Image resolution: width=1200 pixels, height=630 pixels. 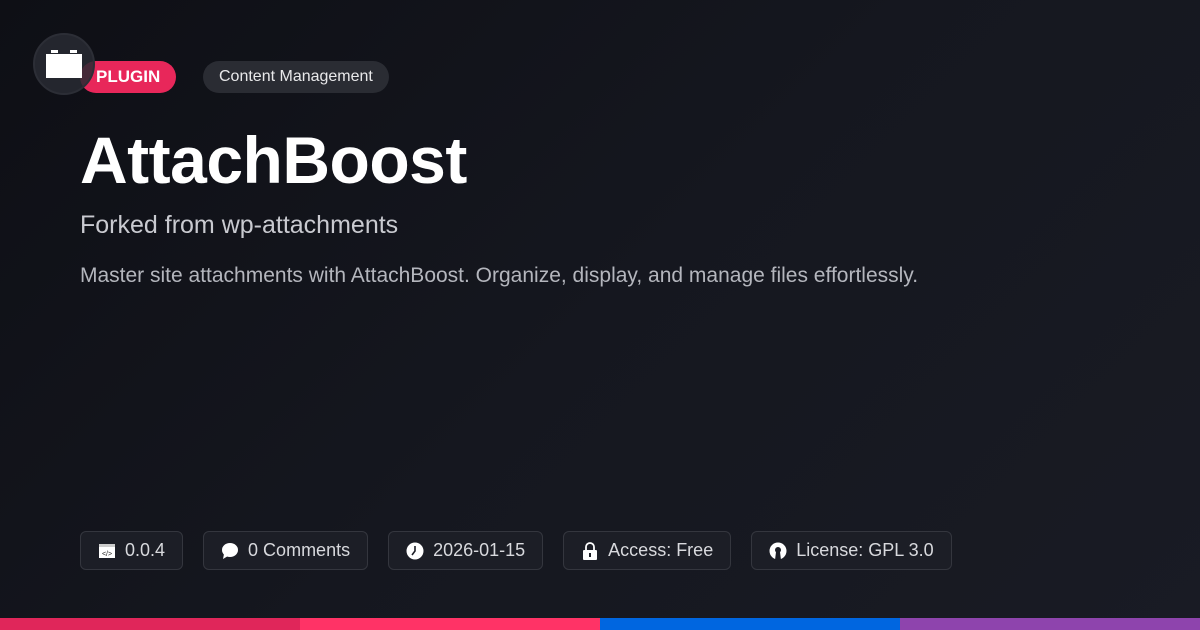 What do you see at coordinates (778, 551) in the screenshot?
I see `open-source-icon` at bounding box center [778, 551].